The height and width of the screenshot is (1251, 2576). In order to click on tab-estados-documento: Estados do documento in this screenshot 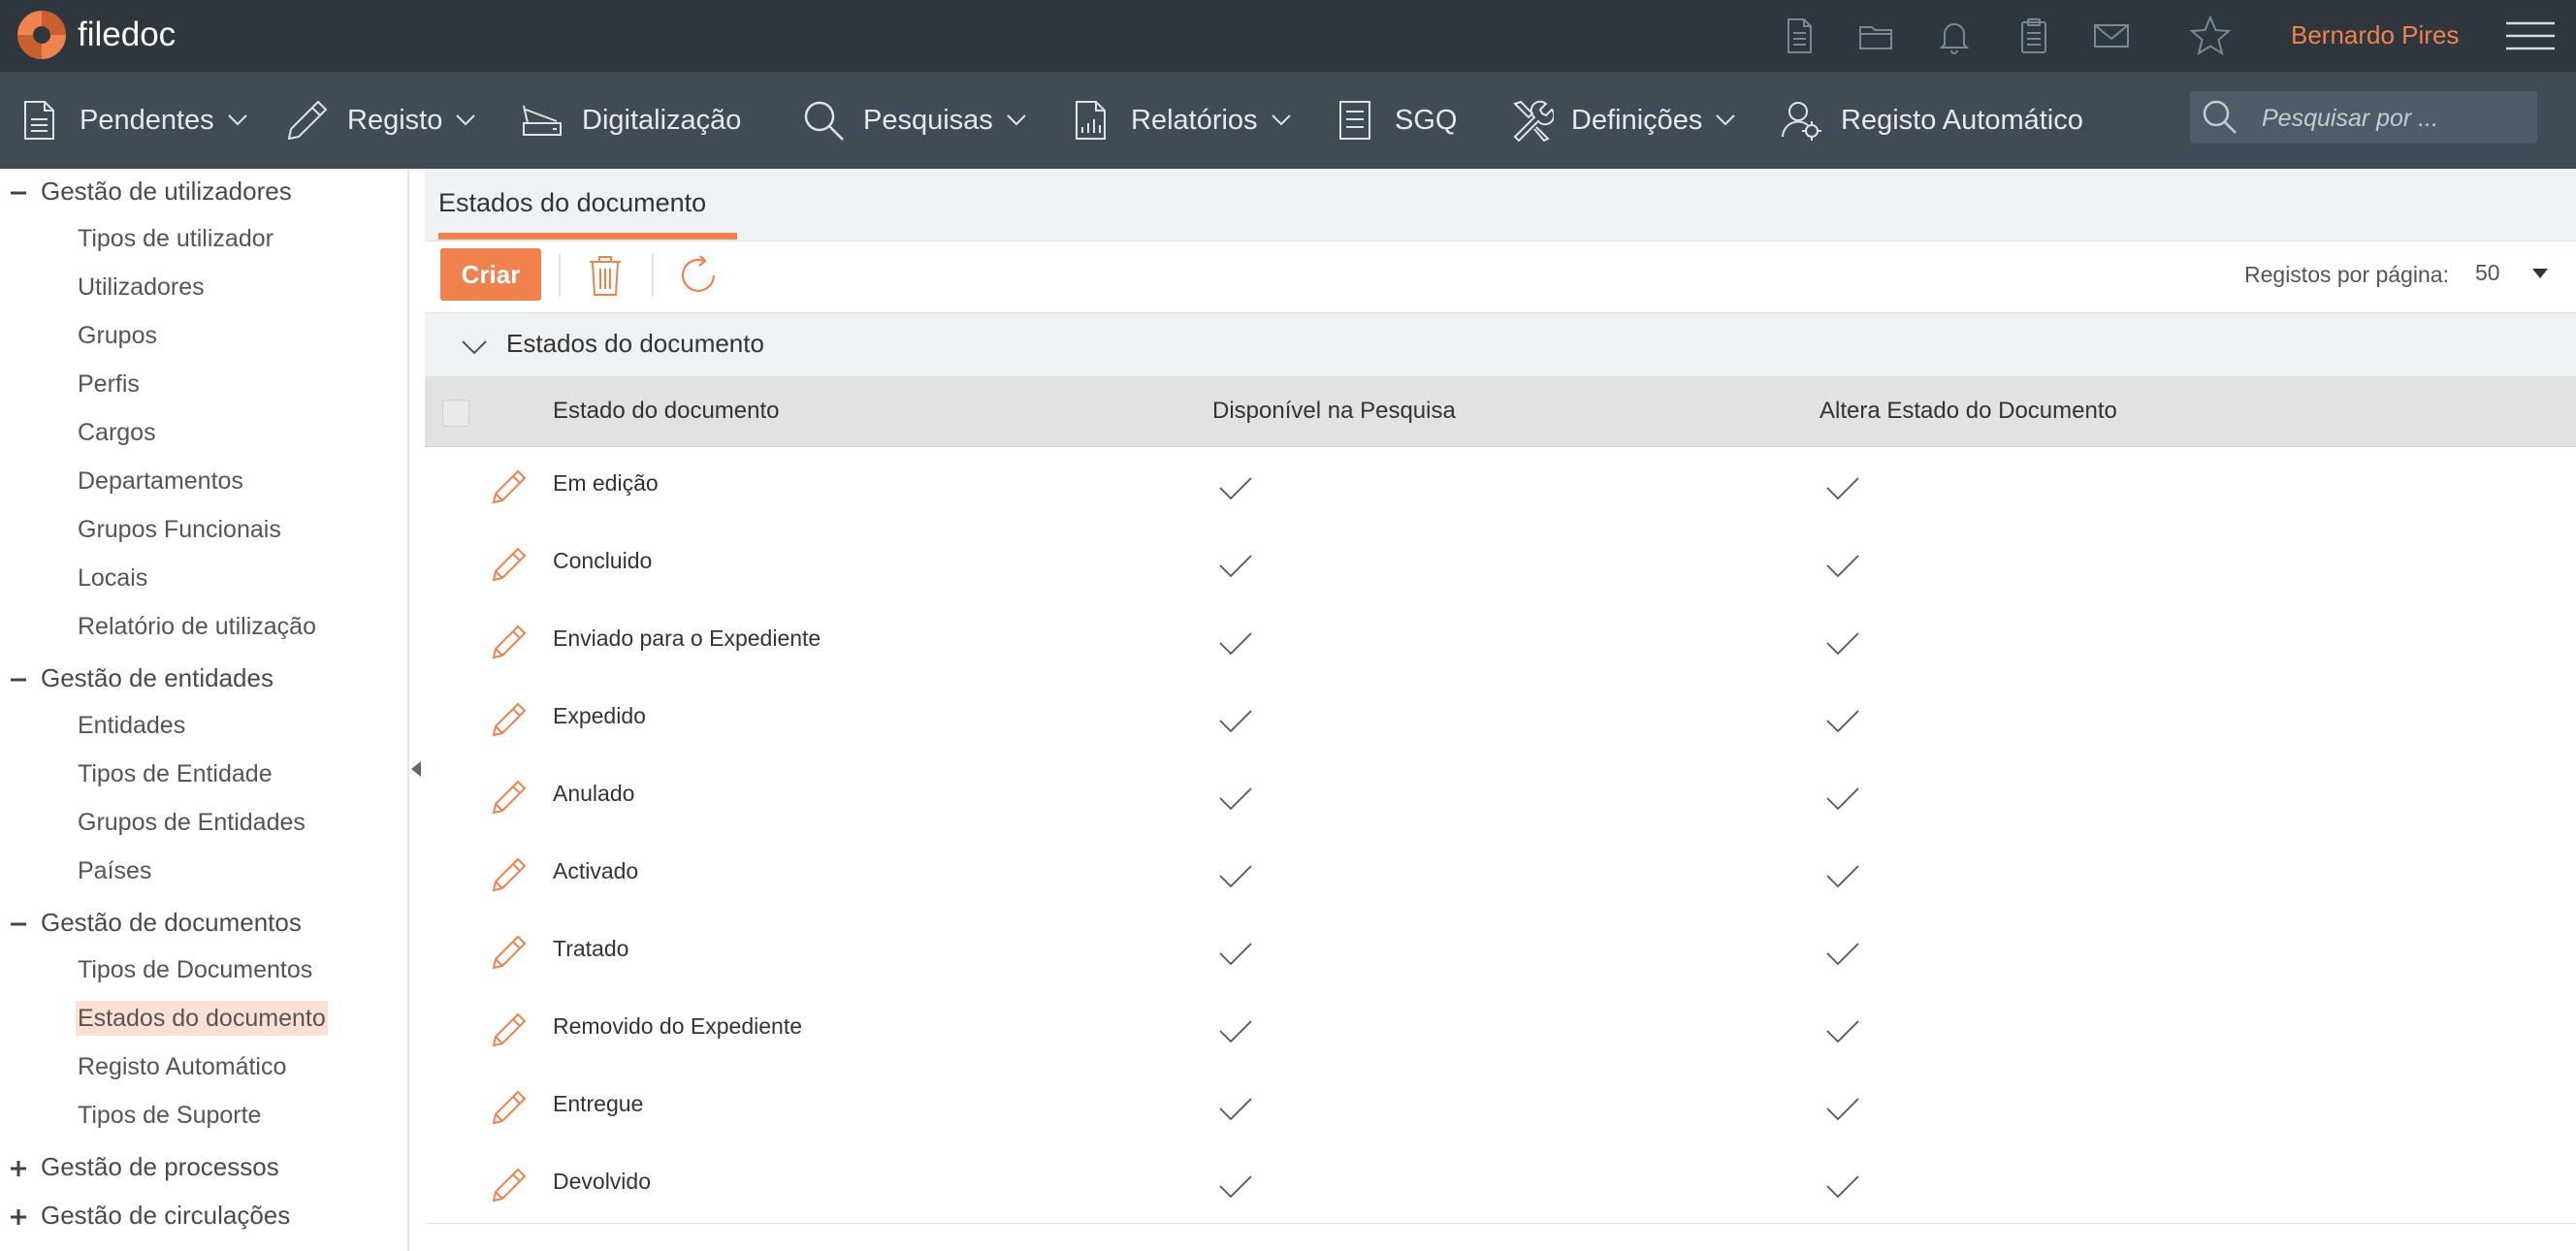, I will do `click(572, 203)`.